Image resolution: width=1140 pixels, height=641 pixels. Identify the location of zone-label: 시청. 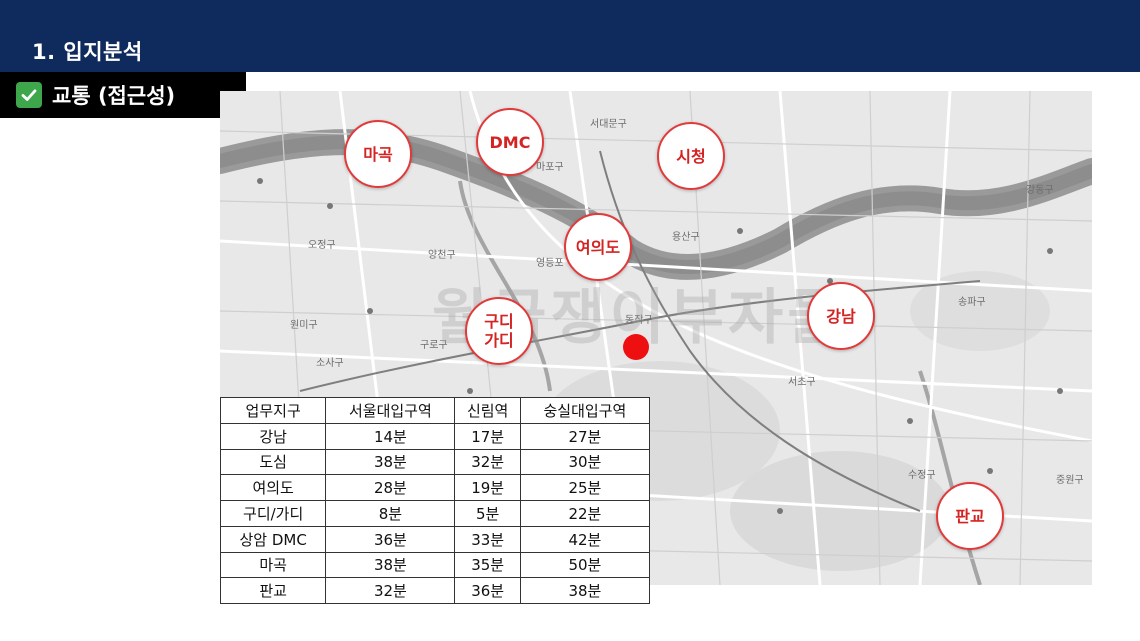
(691, 156).